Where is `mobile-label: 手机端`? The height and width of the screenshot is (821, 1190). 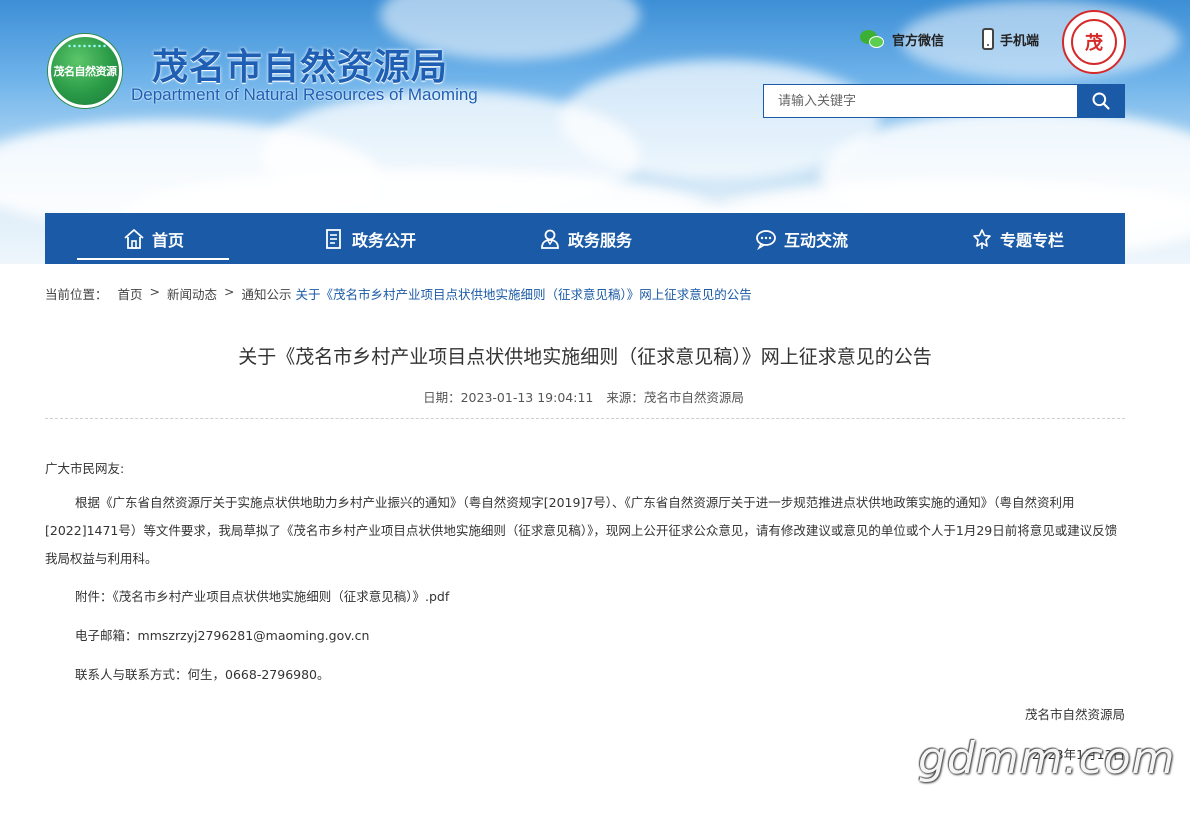
mobile-label: 手机端 is located at coordinates (1020, 41).